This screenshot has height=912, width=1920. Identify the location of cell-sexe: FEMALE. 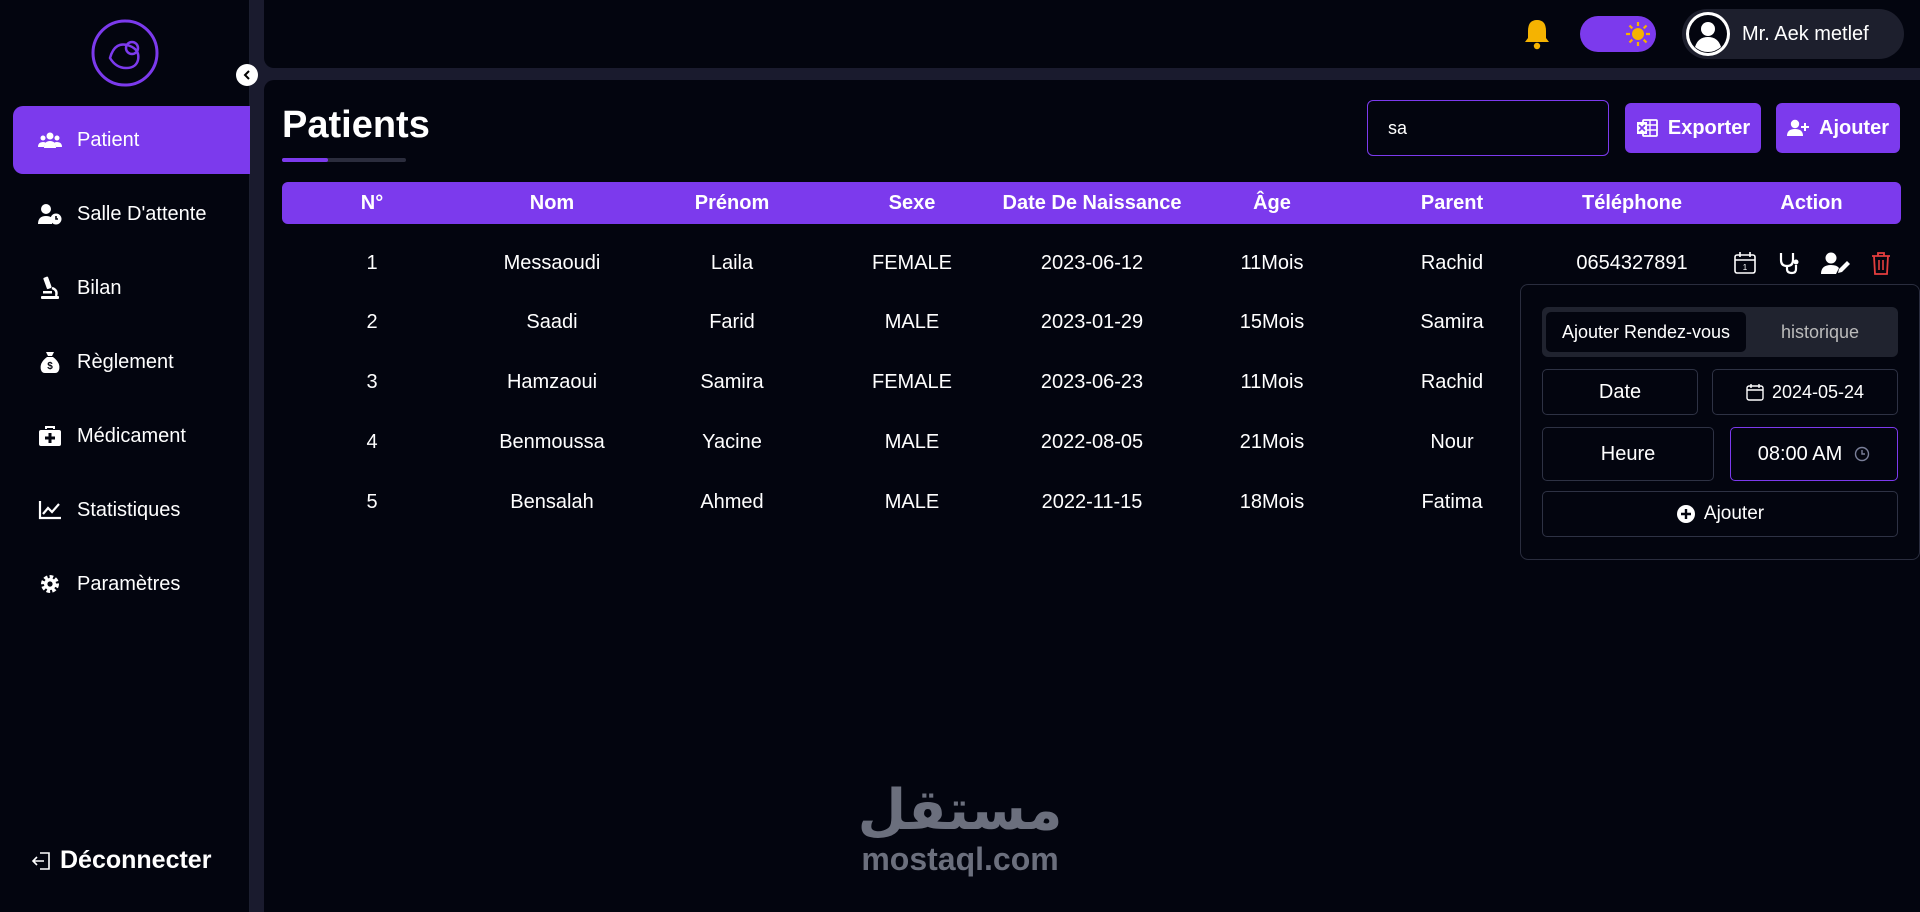
(912, 381).